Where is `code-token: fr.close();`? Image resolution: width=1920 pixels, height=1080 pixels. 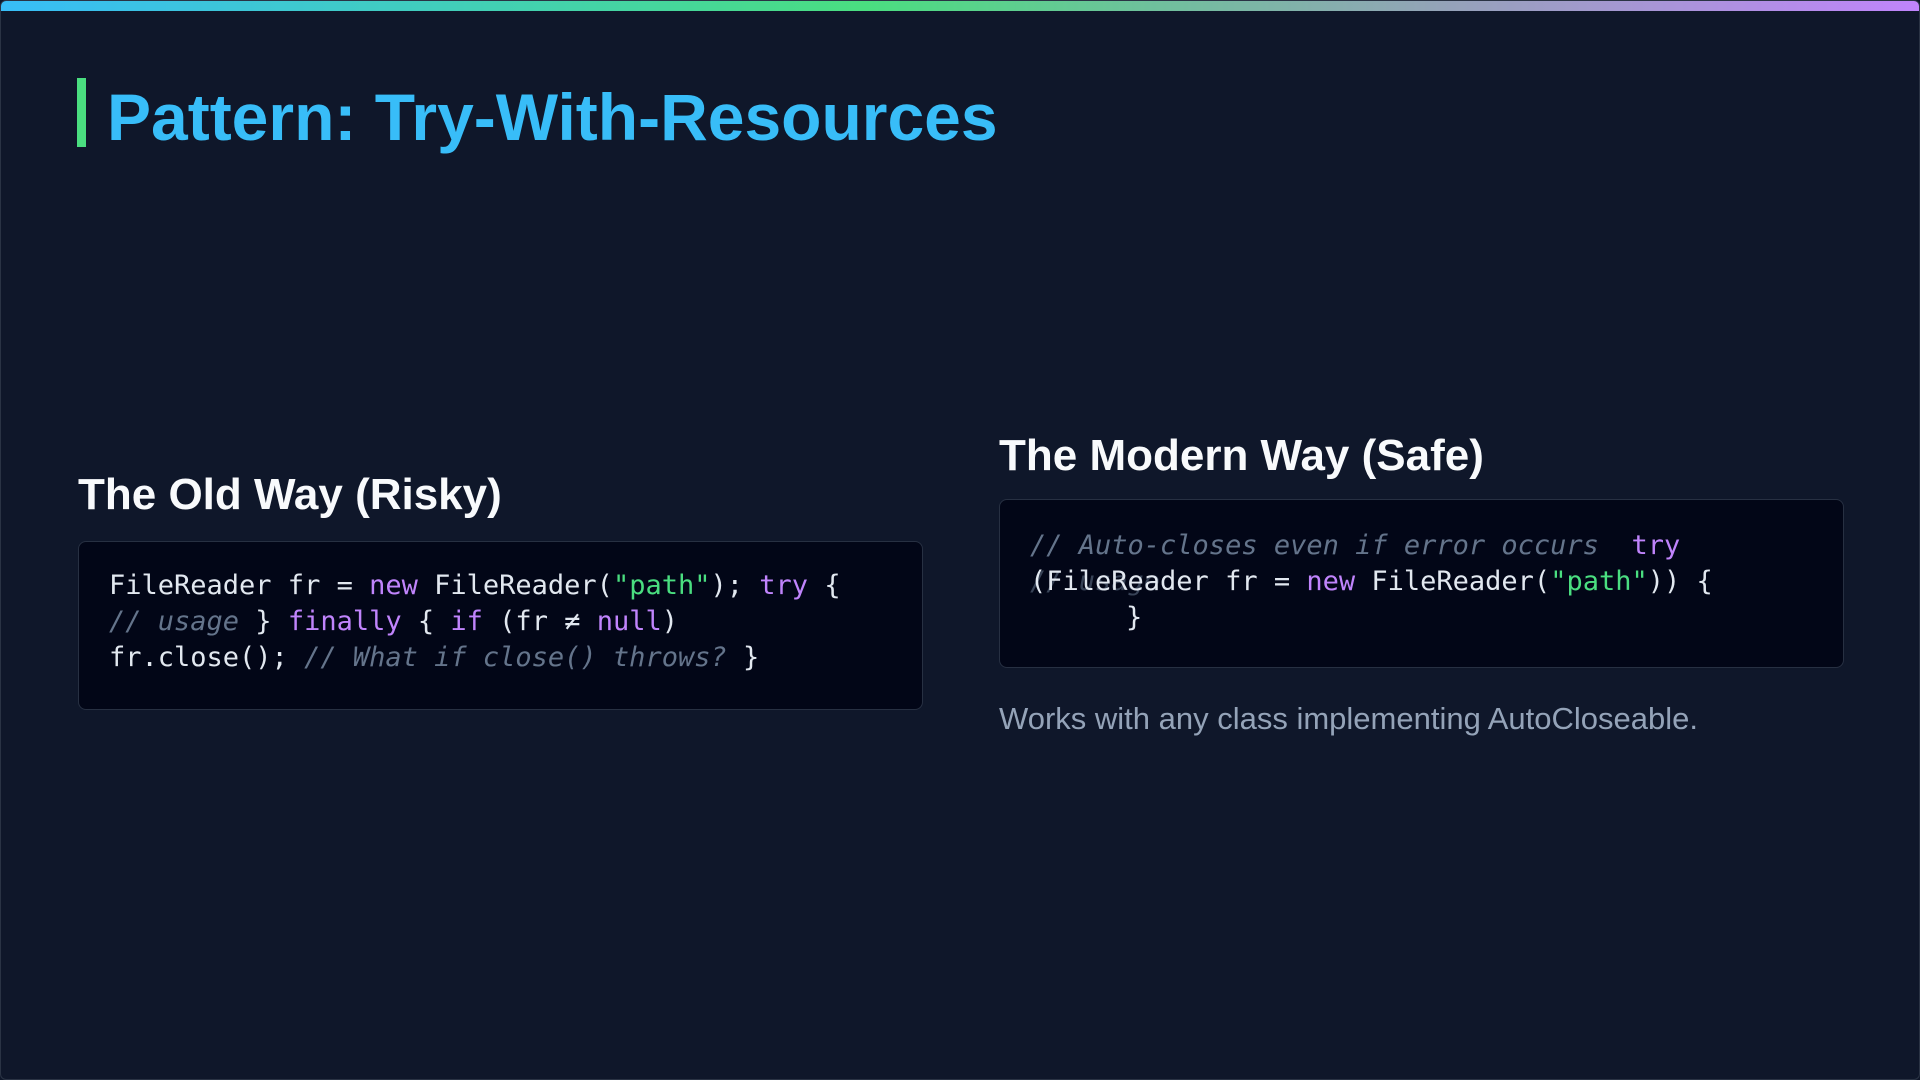 code-token: fr.close(); is located at coordinates (207, 657).